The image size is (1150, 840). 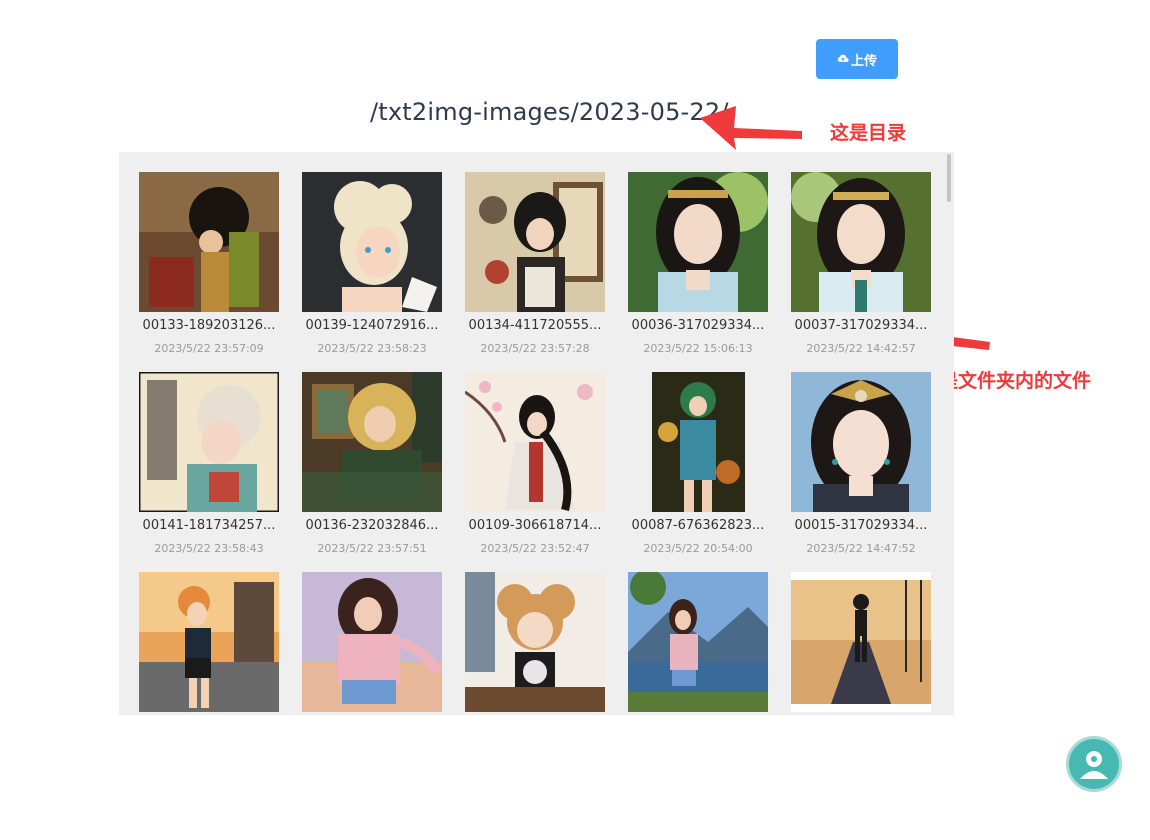 What do you see at coordinates (863, 61) in the screenshot?
I see `upload-button-label: 上传` at bounding box center [863, 61].